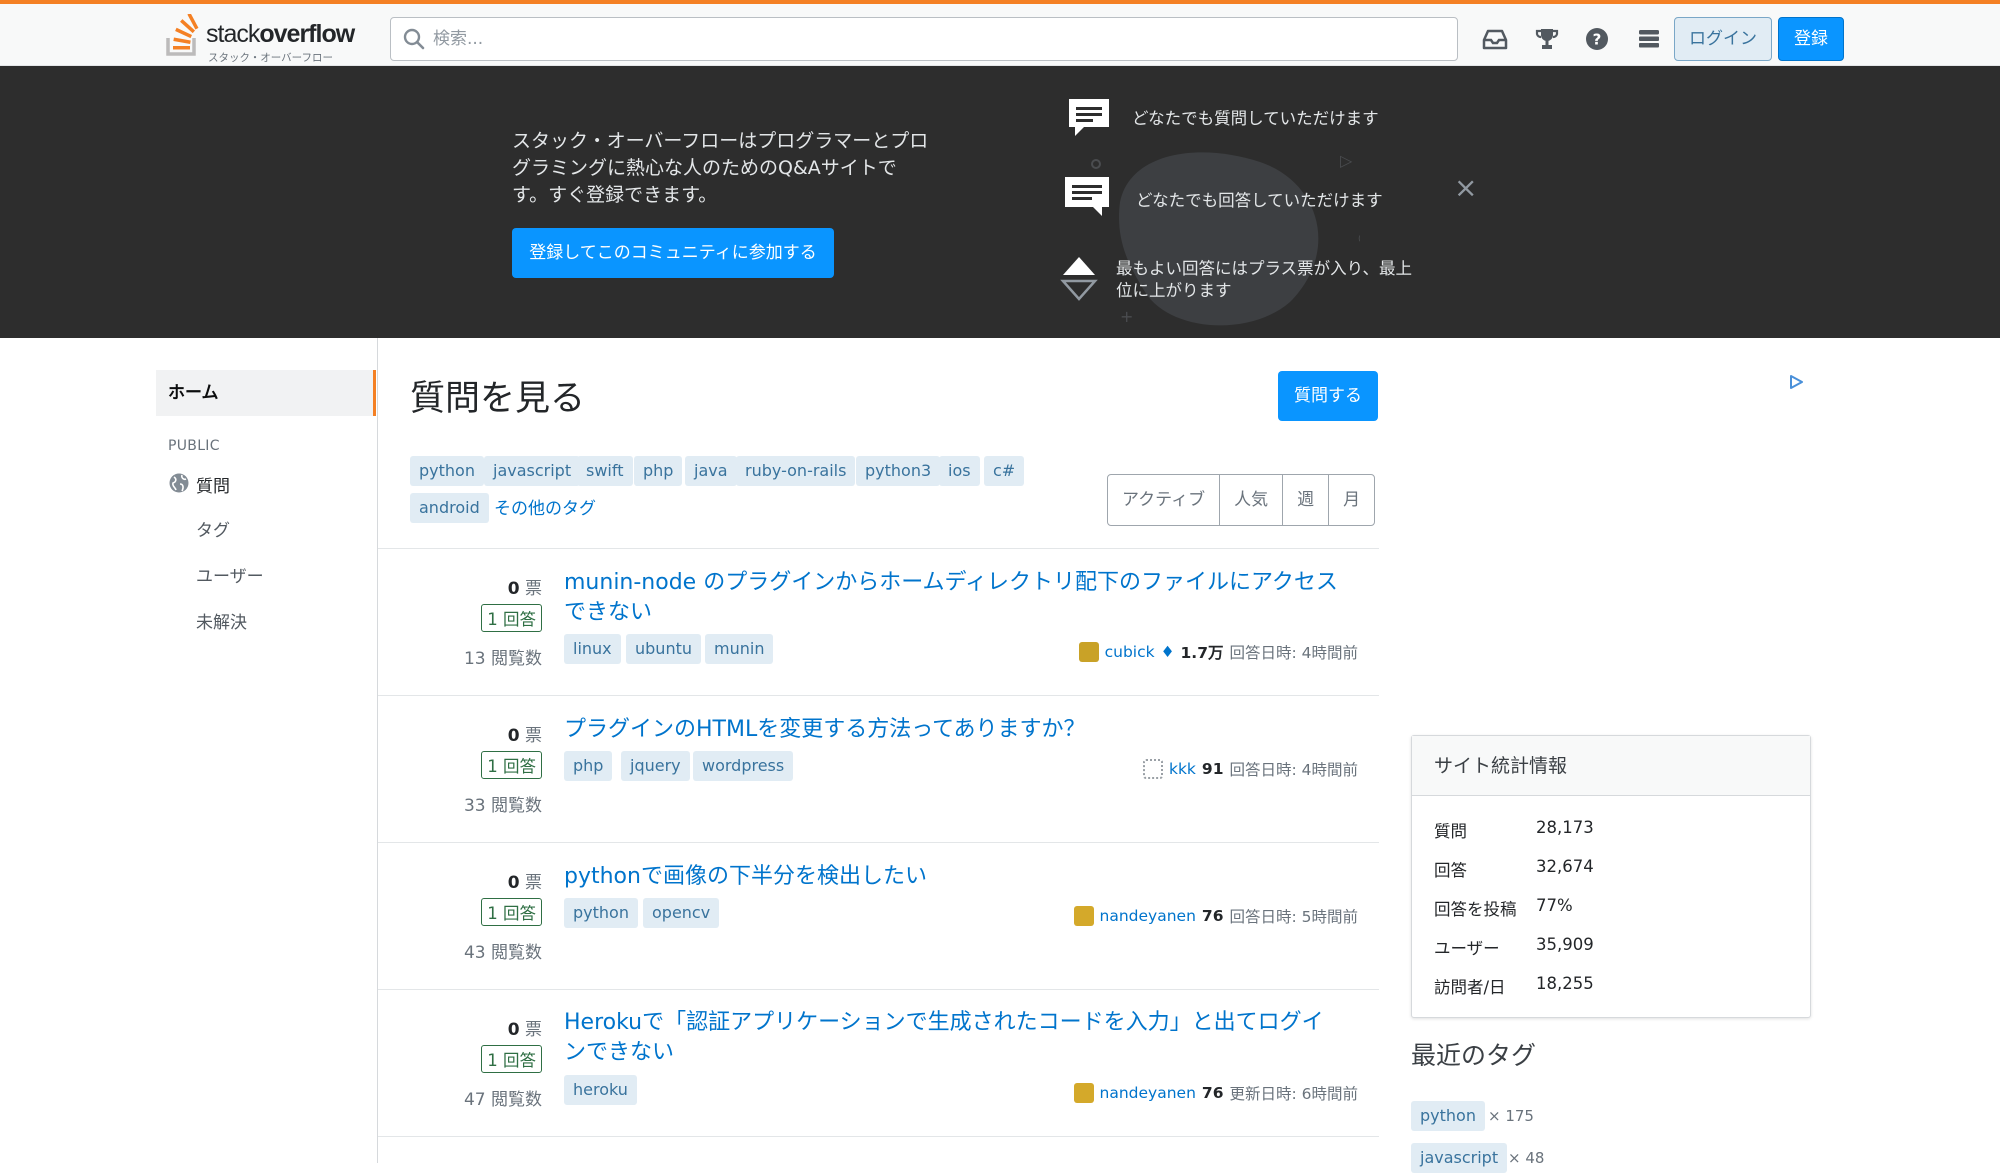 The image size is (2000, 1173). Describe the element at coordinates (221, 620) in the screenshot. I see `nav-unanswered: 未解決` at that location.